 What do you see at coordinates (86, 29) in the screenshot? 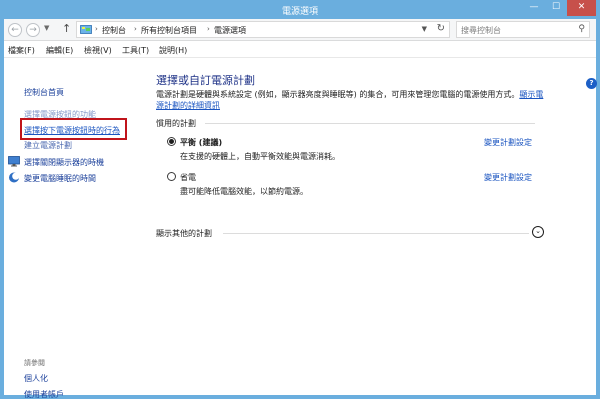
I see `control-panel-icon` at bounding box center [86, 29].